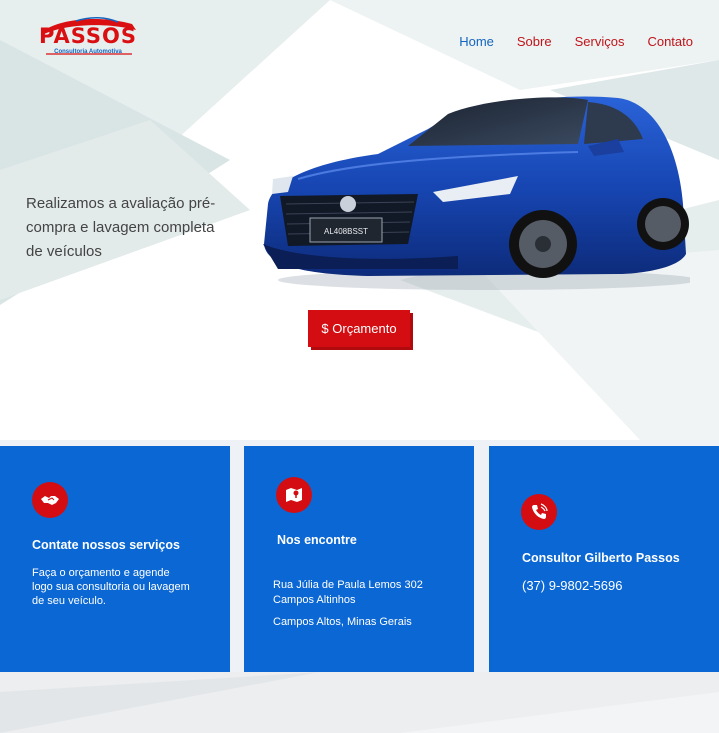  I want to click on brand-subtitle: Consultoria Automotiva, so click(88, 52).